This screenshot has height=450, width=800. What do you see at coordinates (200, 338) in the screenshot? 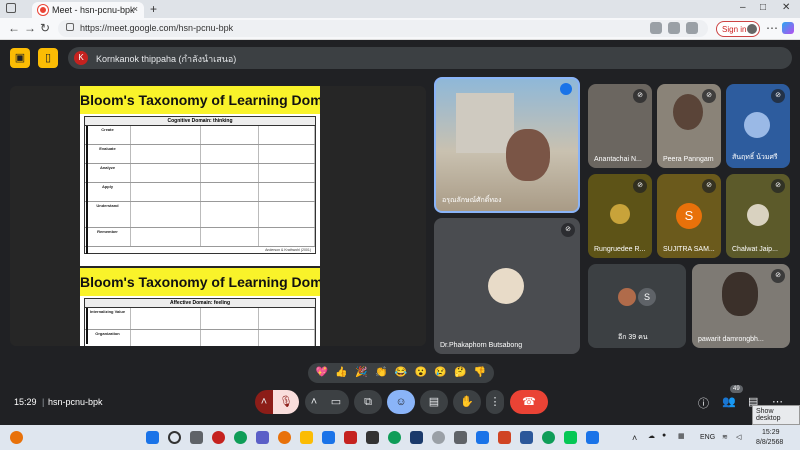
I see `table-row: Organization` at bounding box center [200, 338].